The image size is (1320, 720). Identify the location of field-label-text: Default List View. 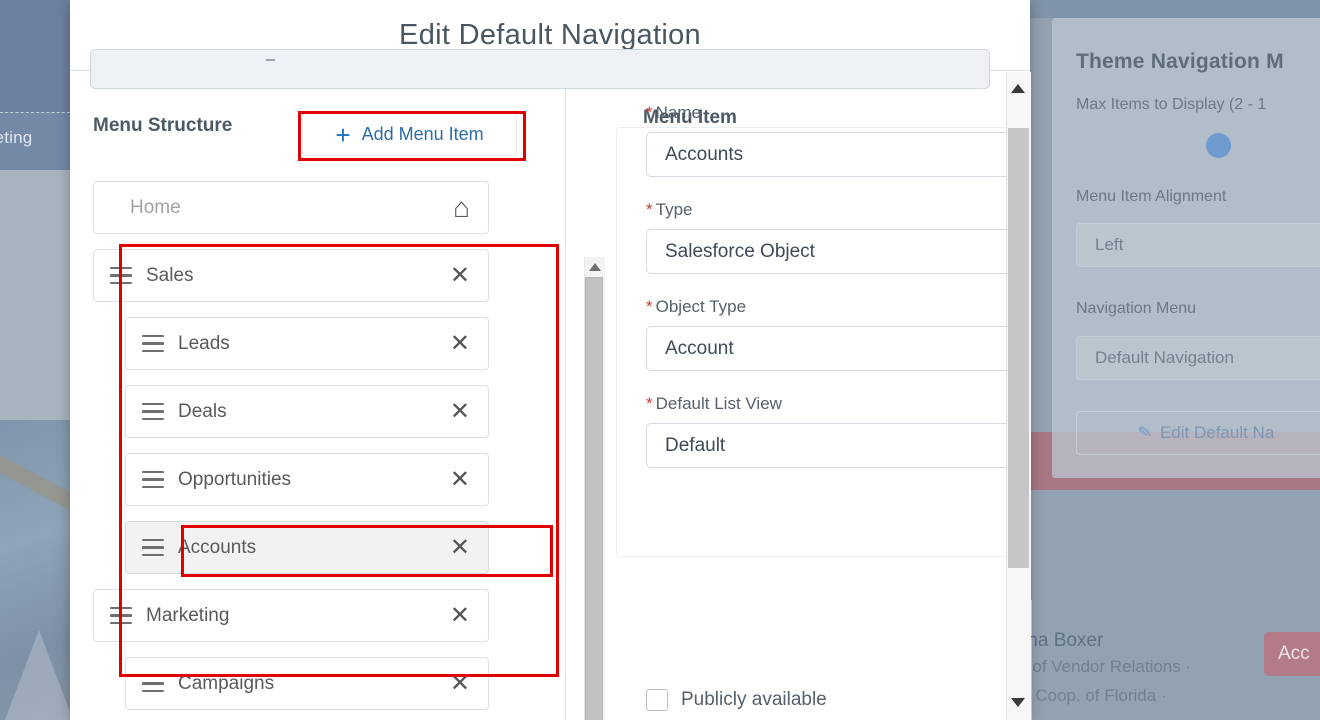
(718, 403).